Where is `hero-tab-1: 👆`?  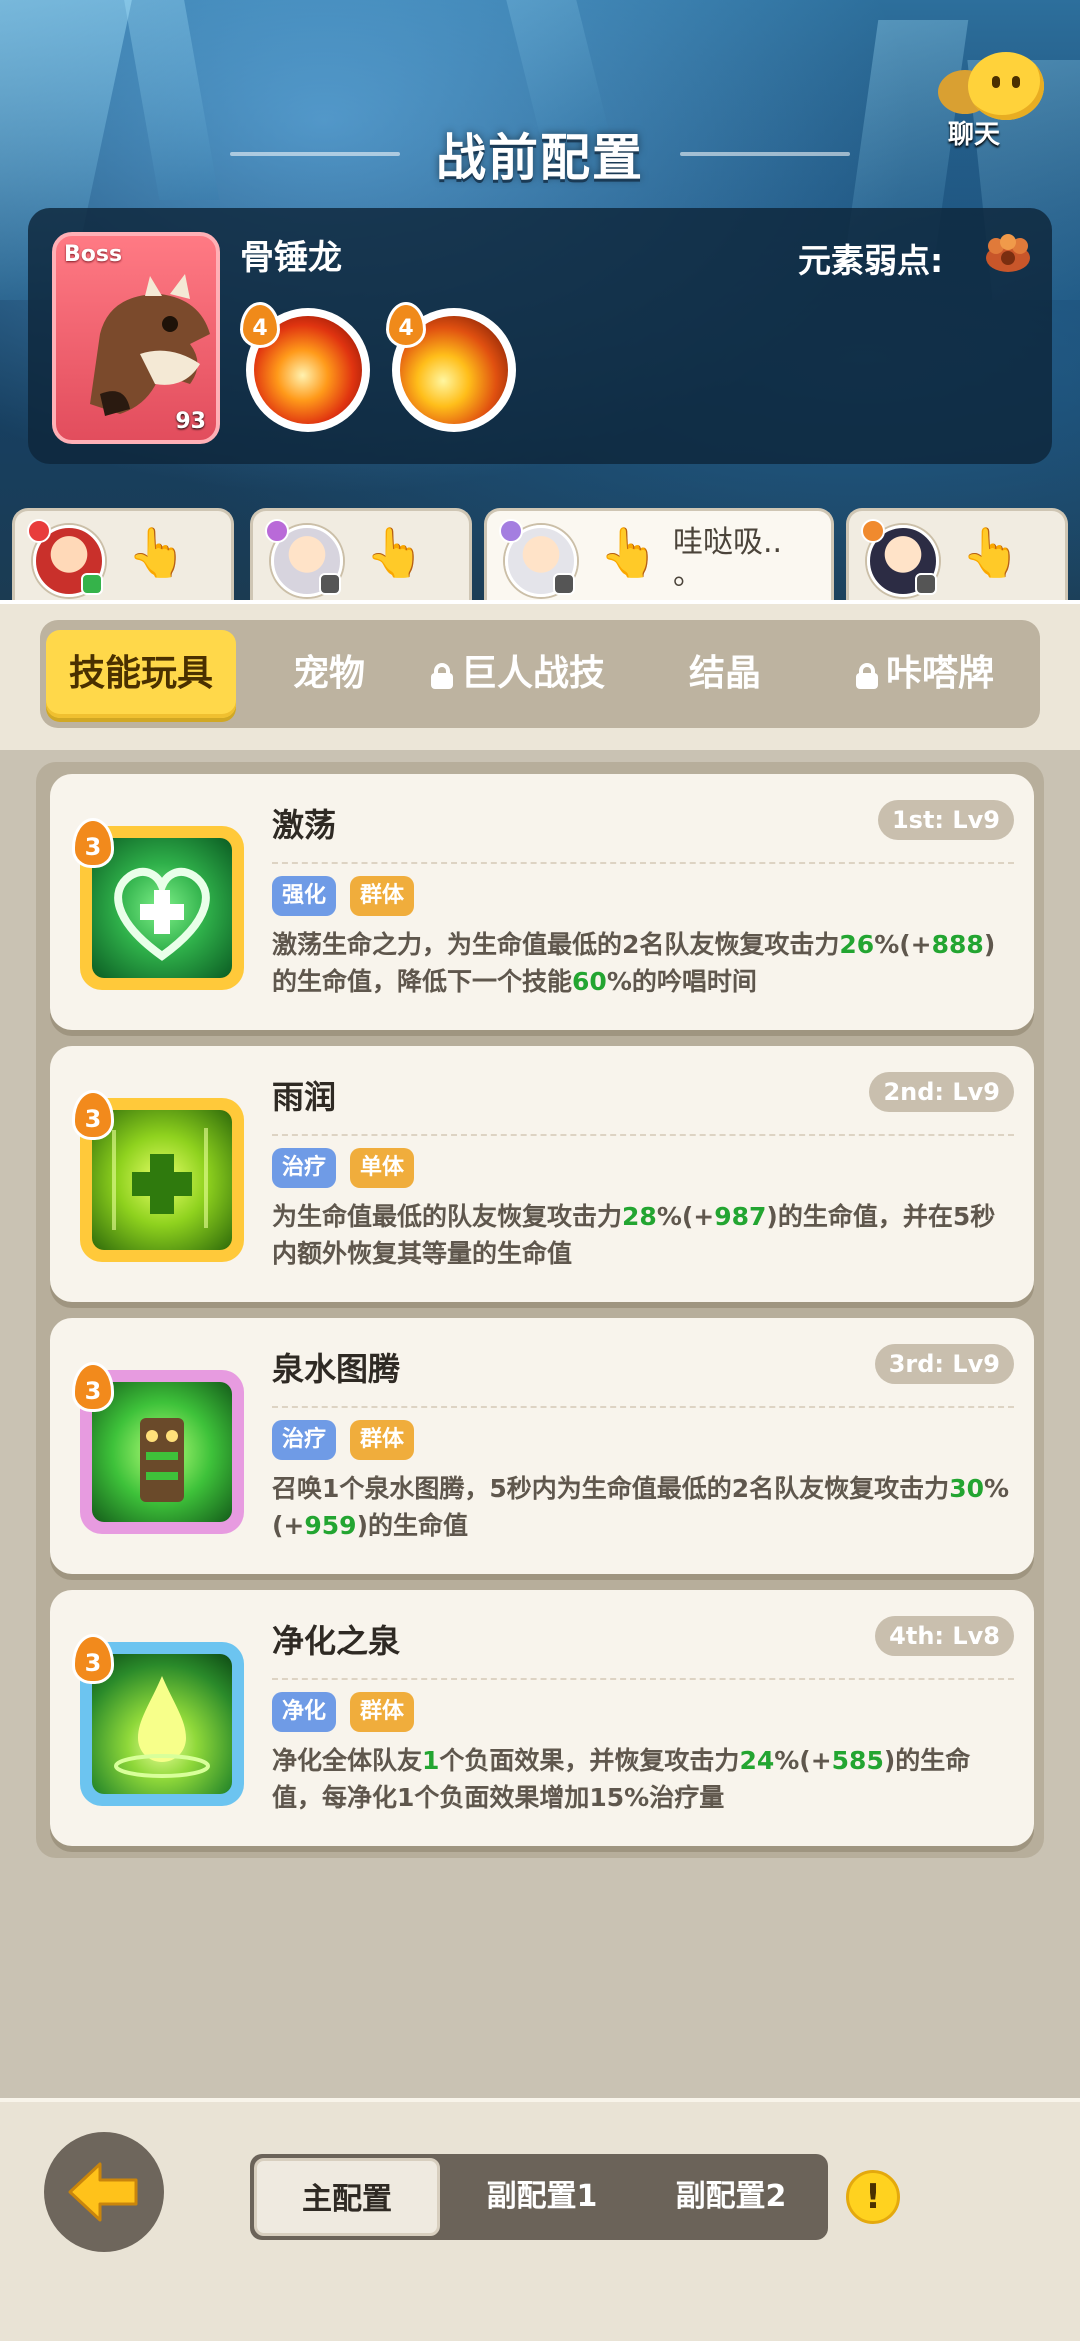 hero-tab-1: 👆 is located at coordinates (123, 554).